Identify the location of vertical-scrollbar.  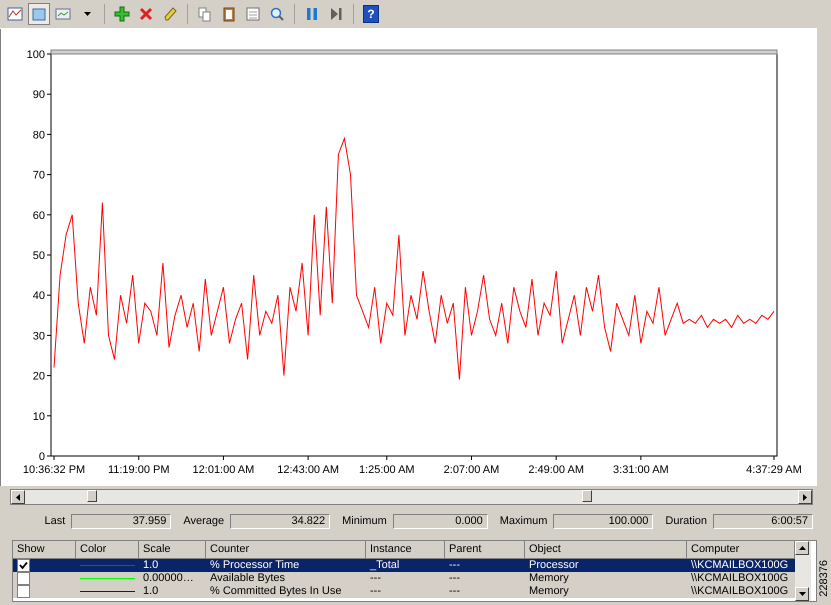
(803, 571).